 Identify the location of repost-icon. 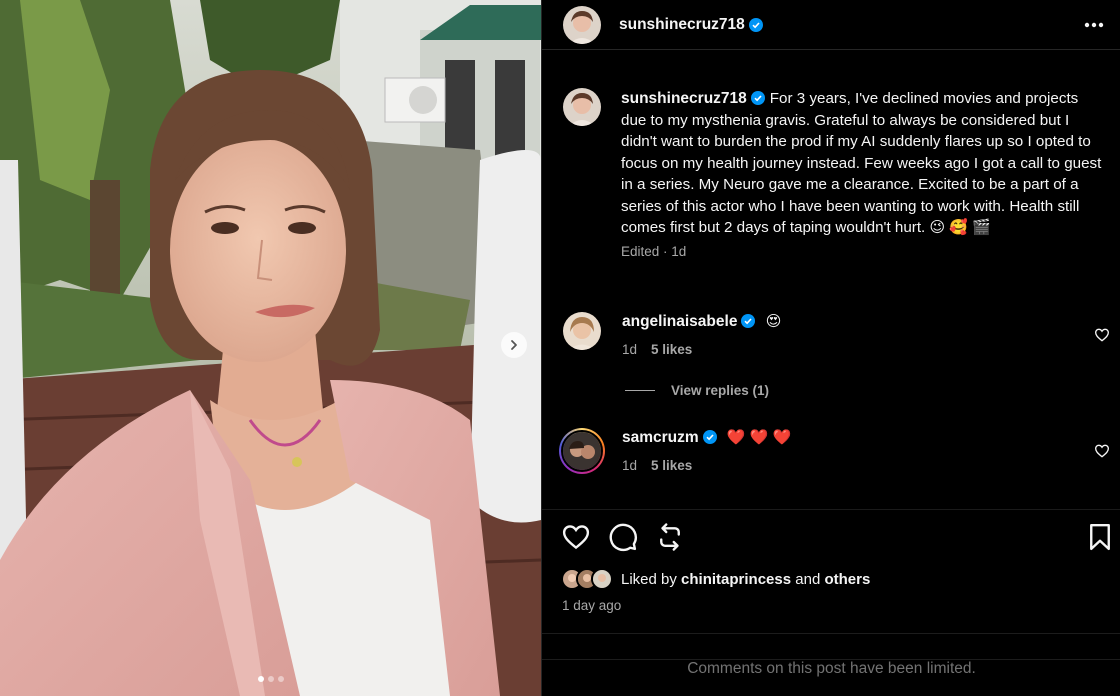
(670, 537).